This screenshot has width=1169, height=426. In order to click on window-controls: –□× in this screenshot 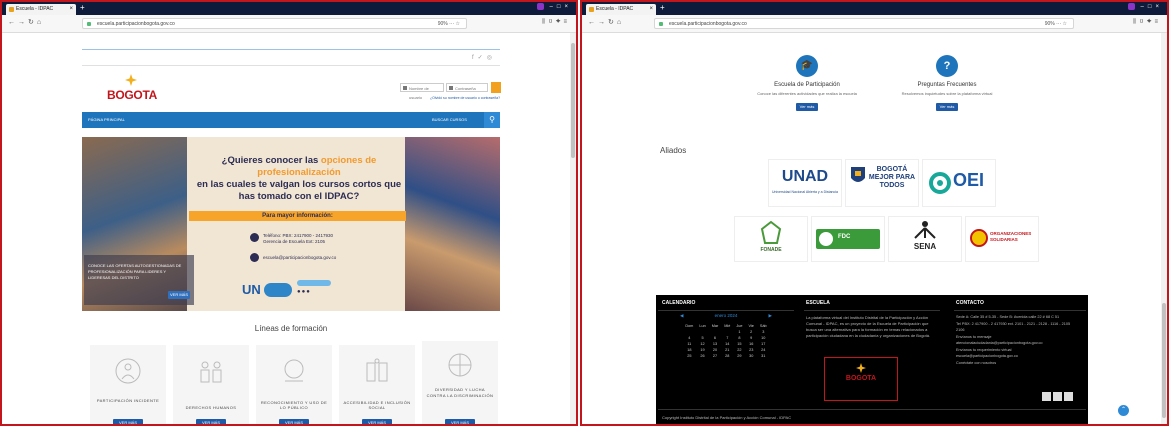, I will do `click(1145, 6)`.